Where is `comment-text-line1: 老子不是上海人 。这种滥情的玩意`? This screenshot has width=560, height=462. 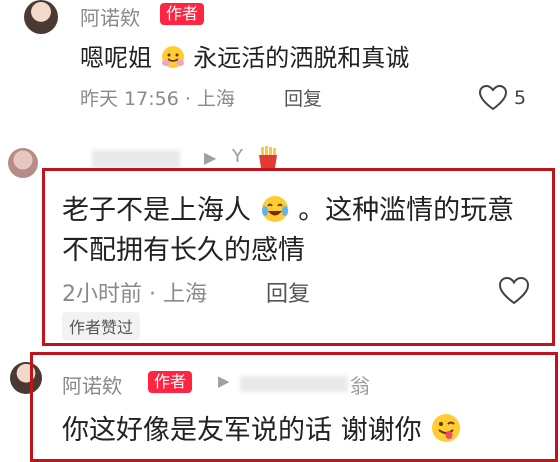
comment-text-line1: 老子不是上海人 。这种滥情的玩意 is located at coordinates (306, 207).